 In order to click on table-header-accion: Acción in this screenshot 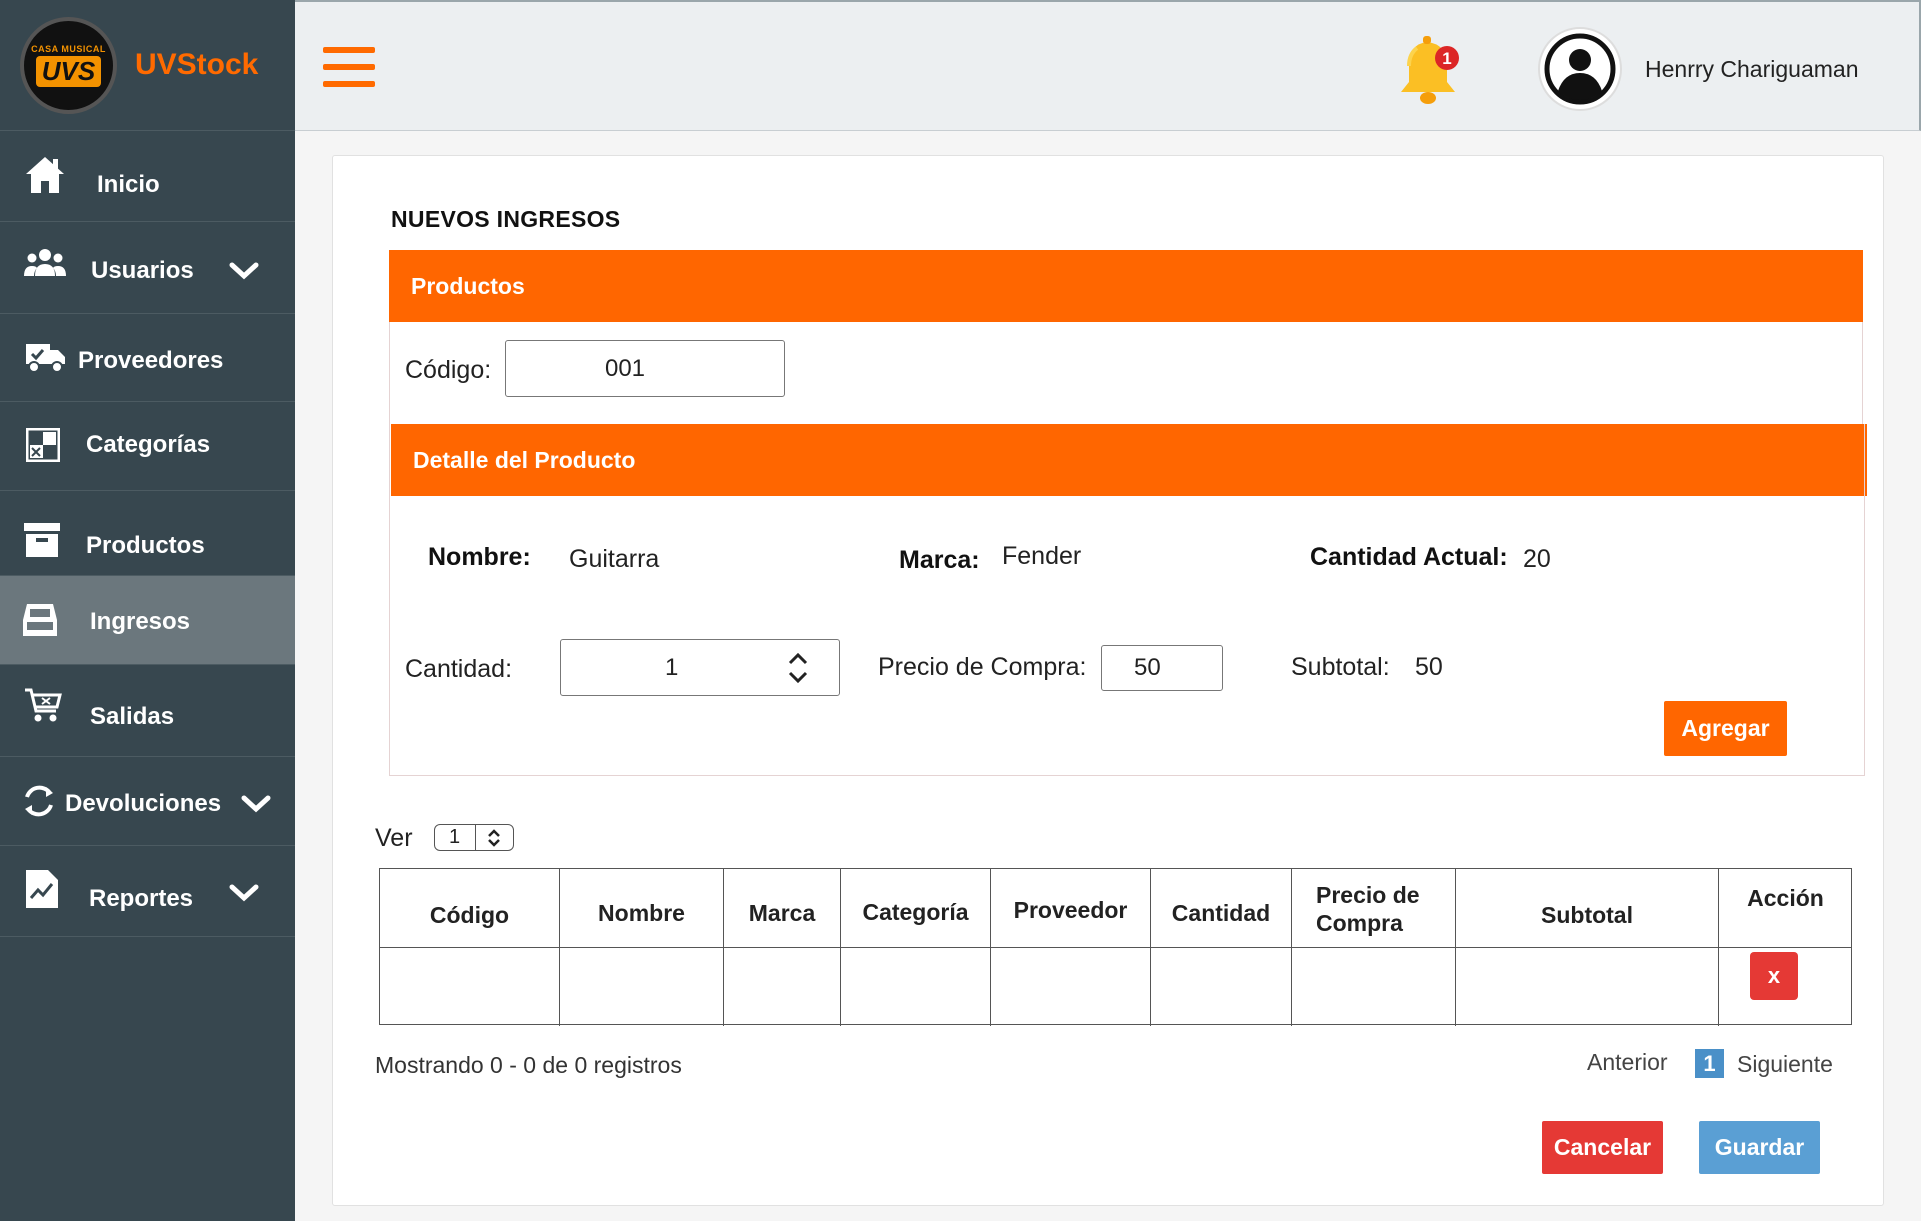, I will do `click(1785, 908)`.